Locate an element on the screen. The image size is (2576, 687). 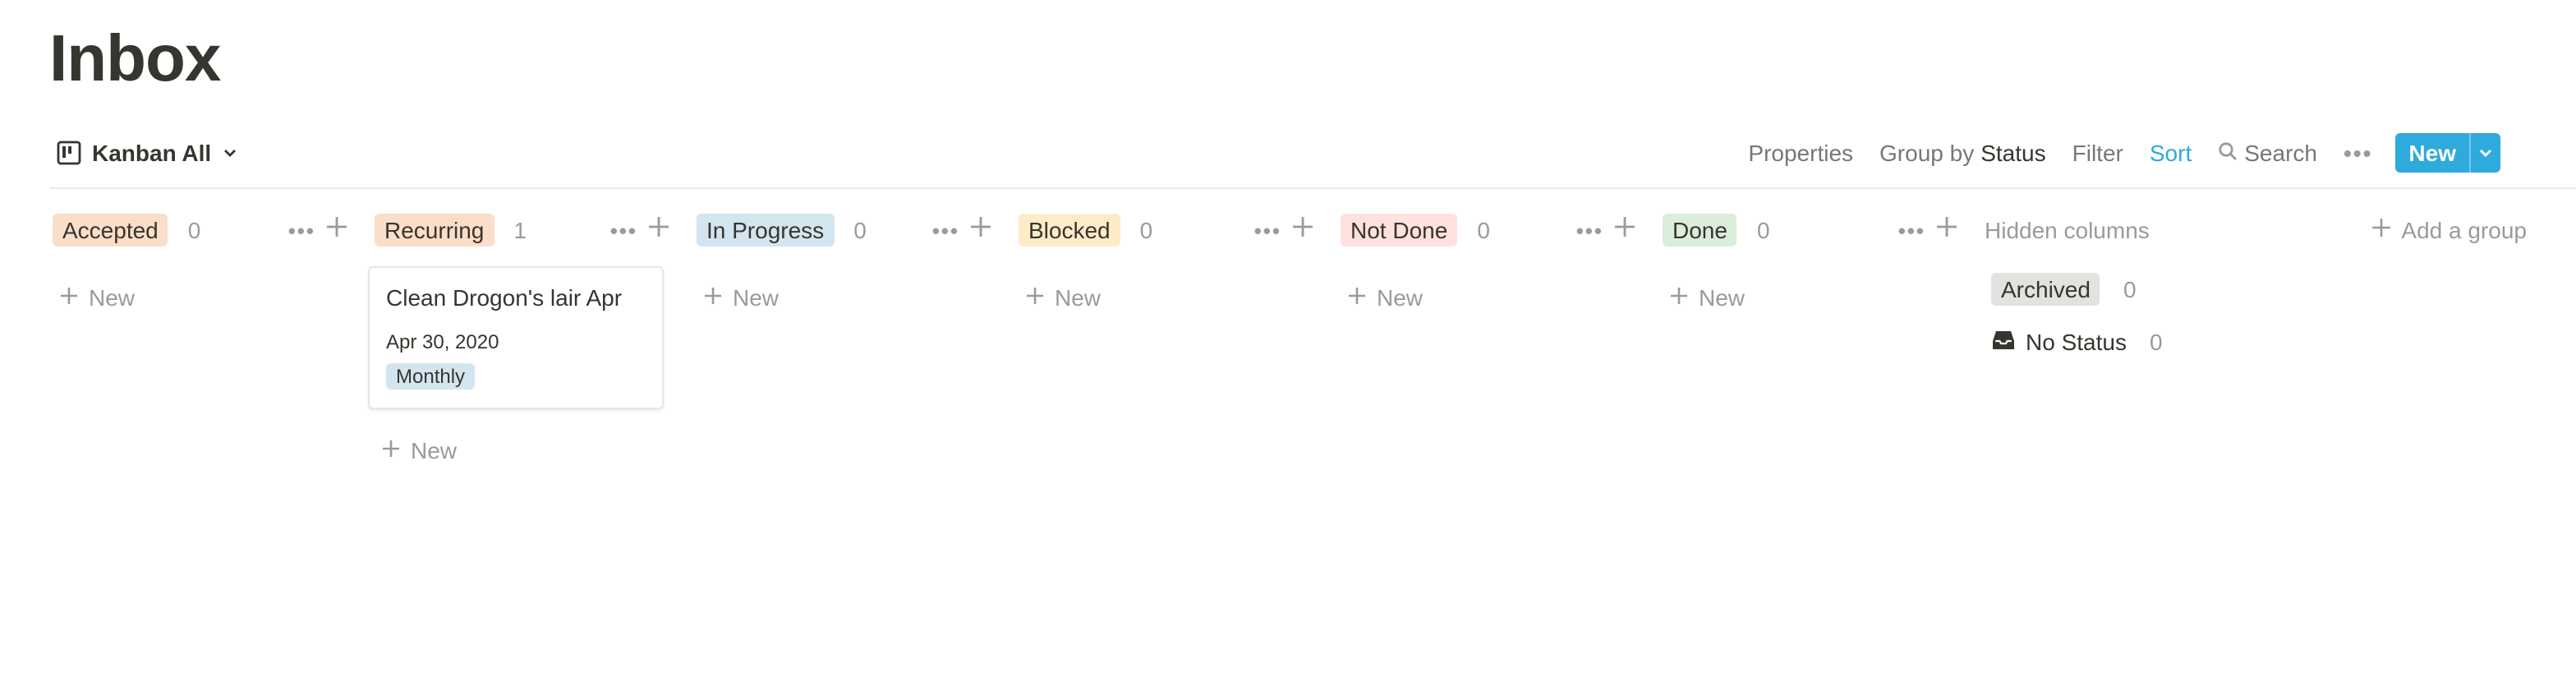
new-button: New is located at coordinates (2432, 153).